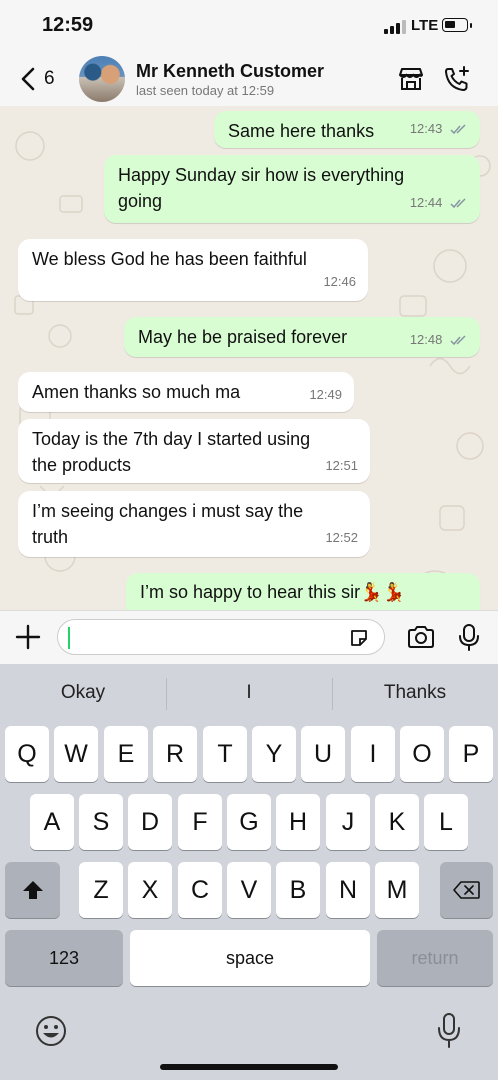 The width and height of the screenshot is (498, 1080). What do you see at coordinates (359, 638) in the screenshot?
I see `sticker-icon` at bounding box center [359, 638].